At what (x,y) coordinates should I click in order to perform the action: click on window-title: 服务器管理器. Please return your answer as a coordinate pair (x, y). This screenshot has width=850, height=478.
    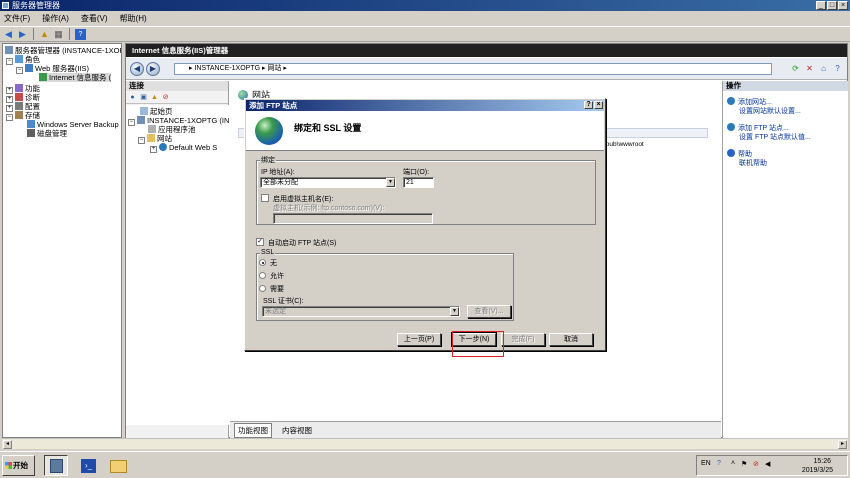
    Looking at the image, I should click on (36, 5).